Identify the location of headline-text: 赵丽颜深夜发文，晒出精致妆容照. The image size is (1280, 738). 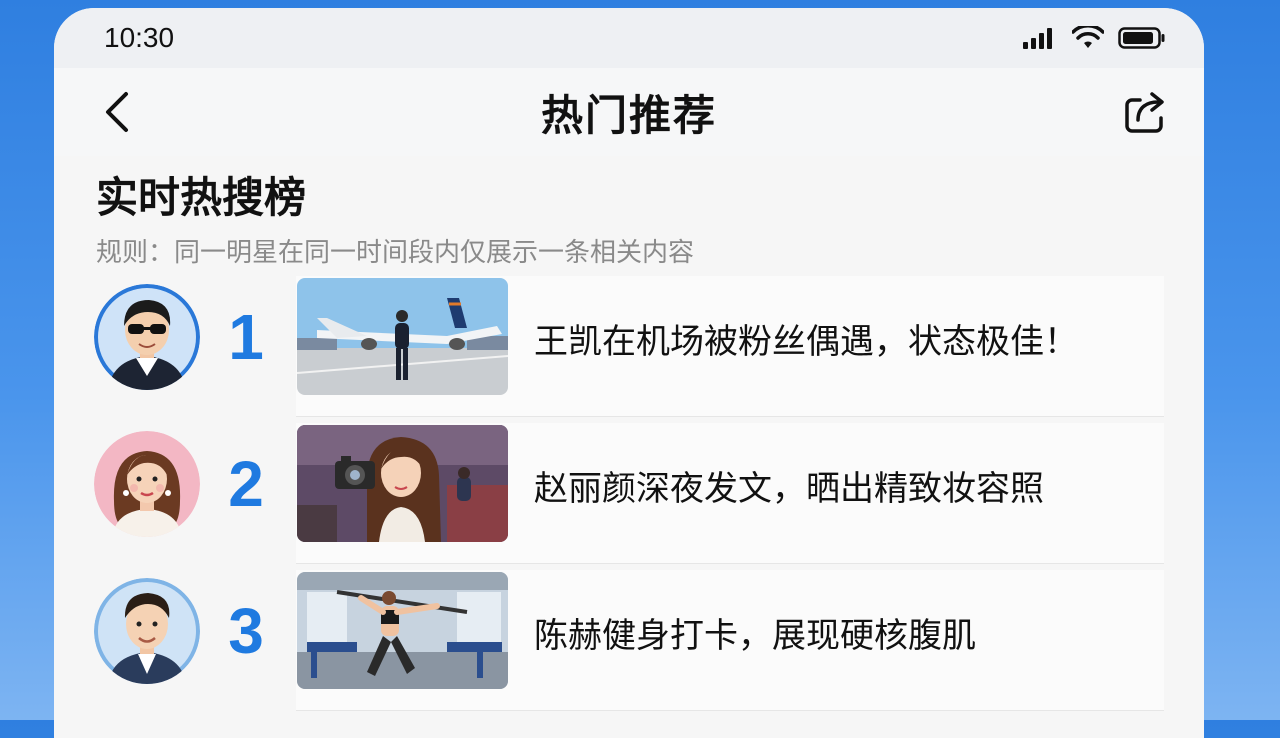
(789, 489).